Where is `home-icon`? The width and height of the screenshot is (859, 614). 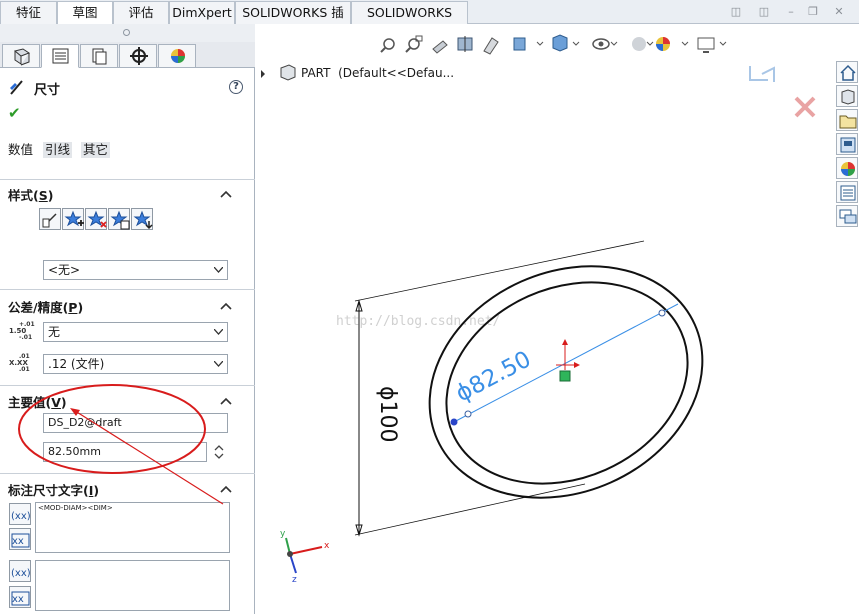 home-icon is located at coordinates (847, 72).